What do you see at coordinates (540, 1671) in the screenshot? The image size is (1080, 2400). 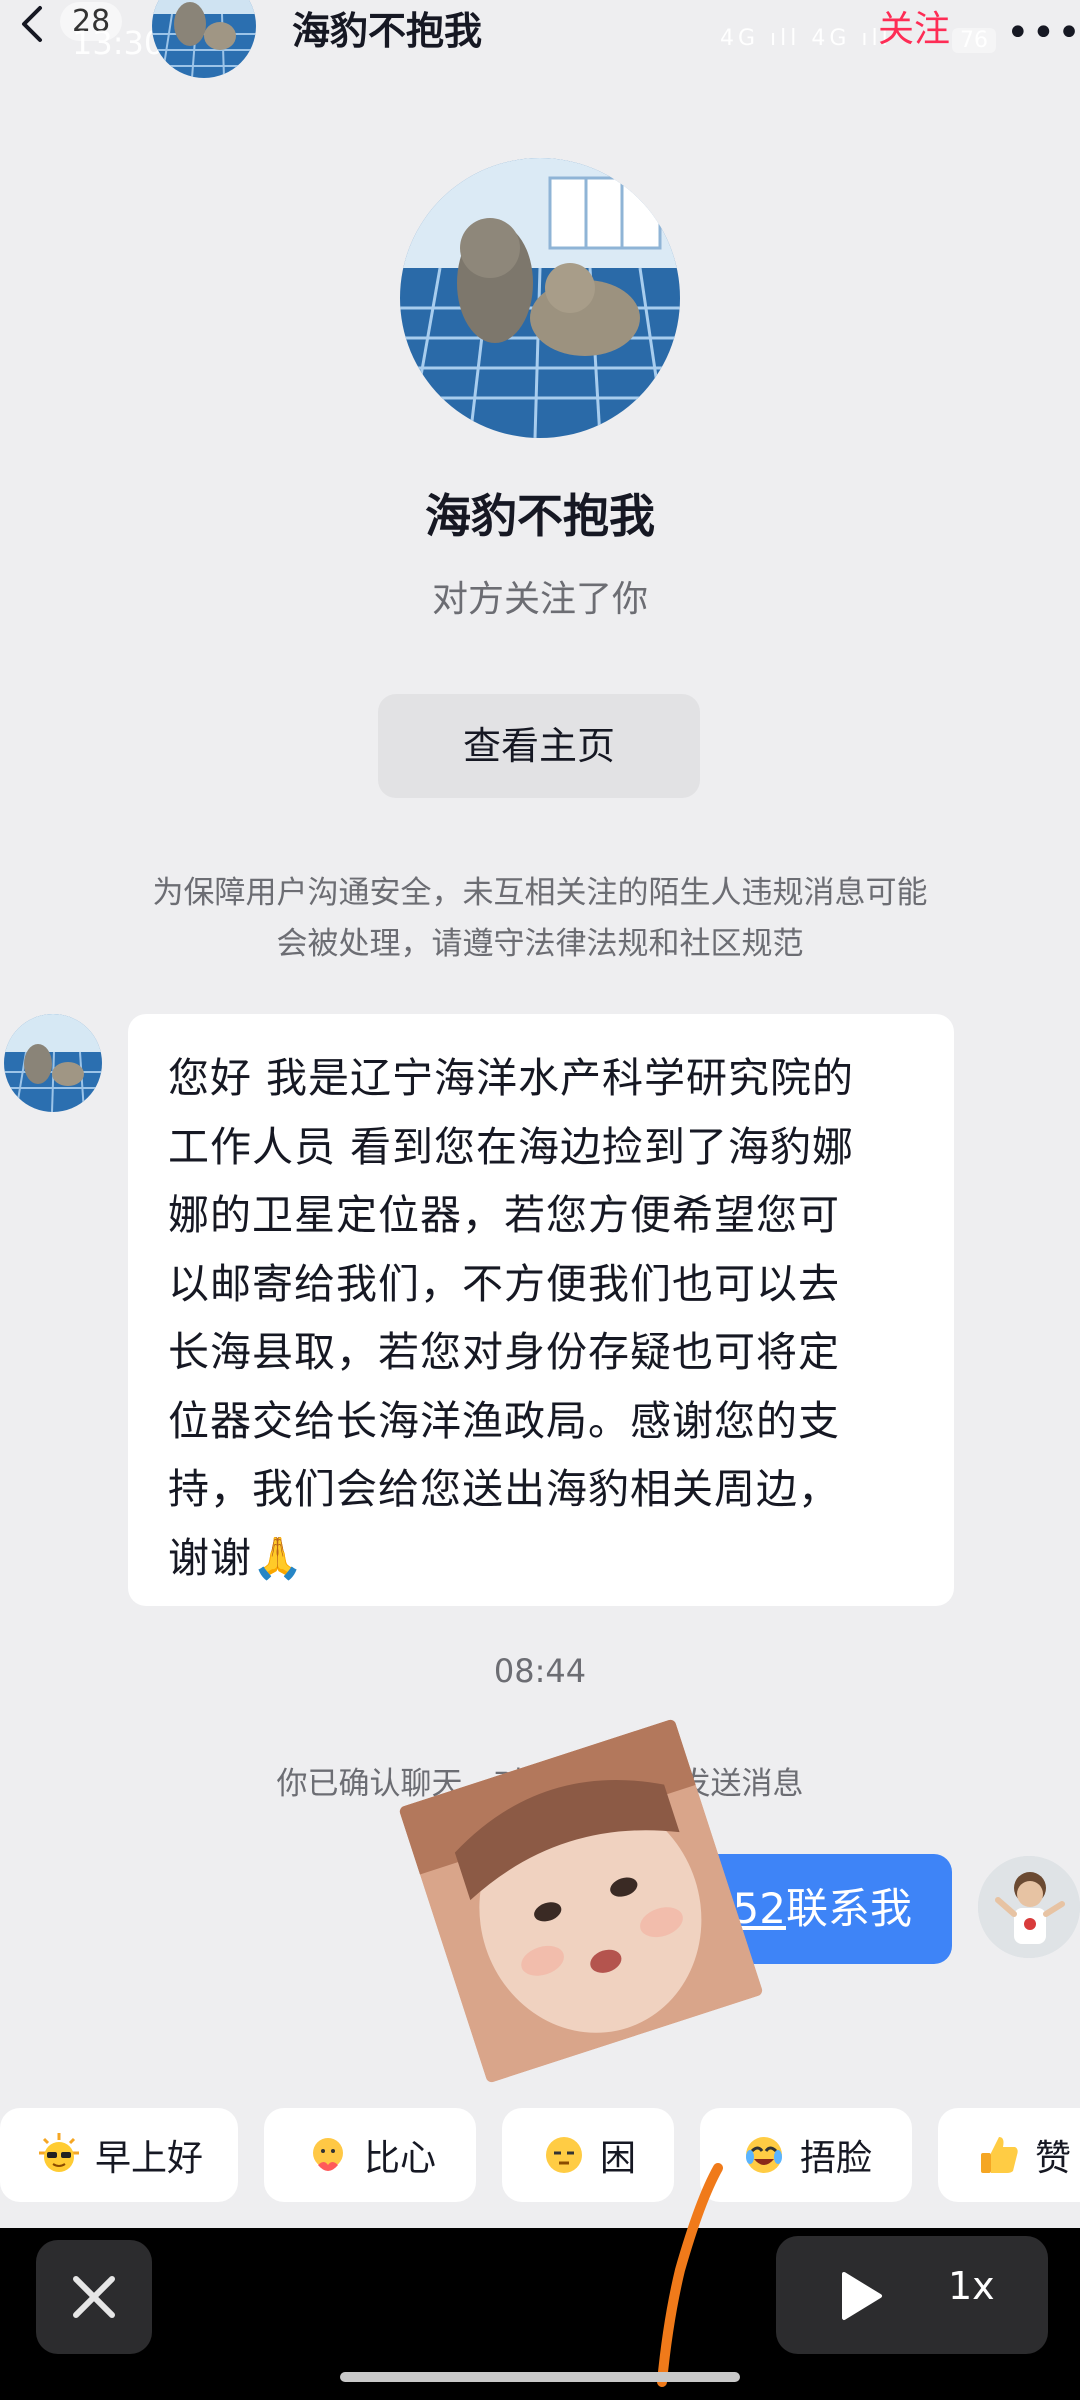 I see `message-timestamp: 08:44` at bounding box center [540, 1671].